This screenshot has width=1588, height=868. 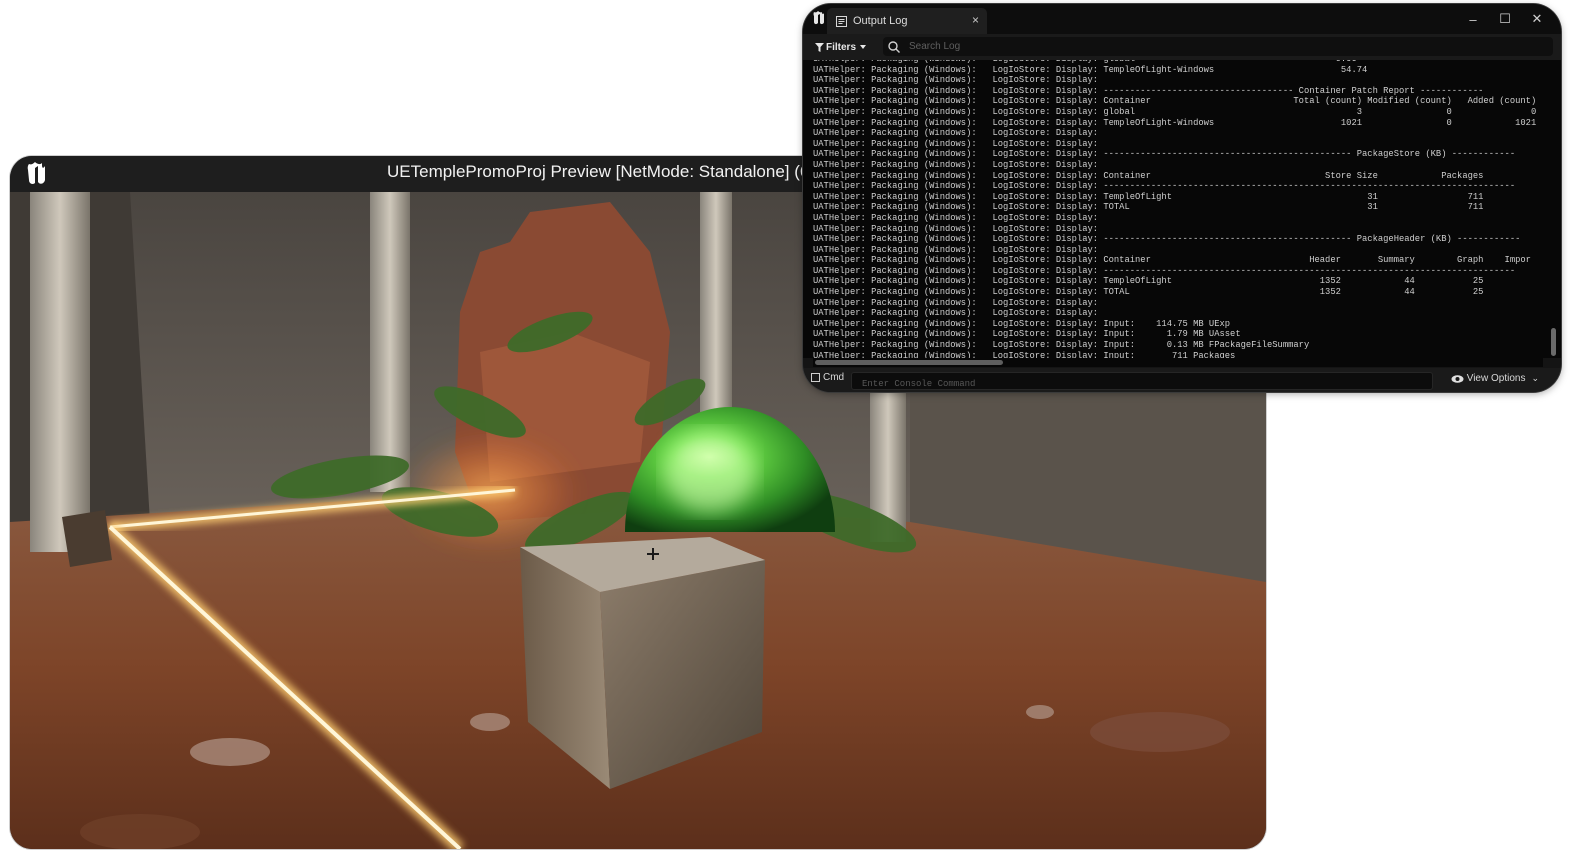 What do you see at coordinates (1473, 19) in the screenshot?
I see `minimize-button: –` at bounding box center [1473, 19].